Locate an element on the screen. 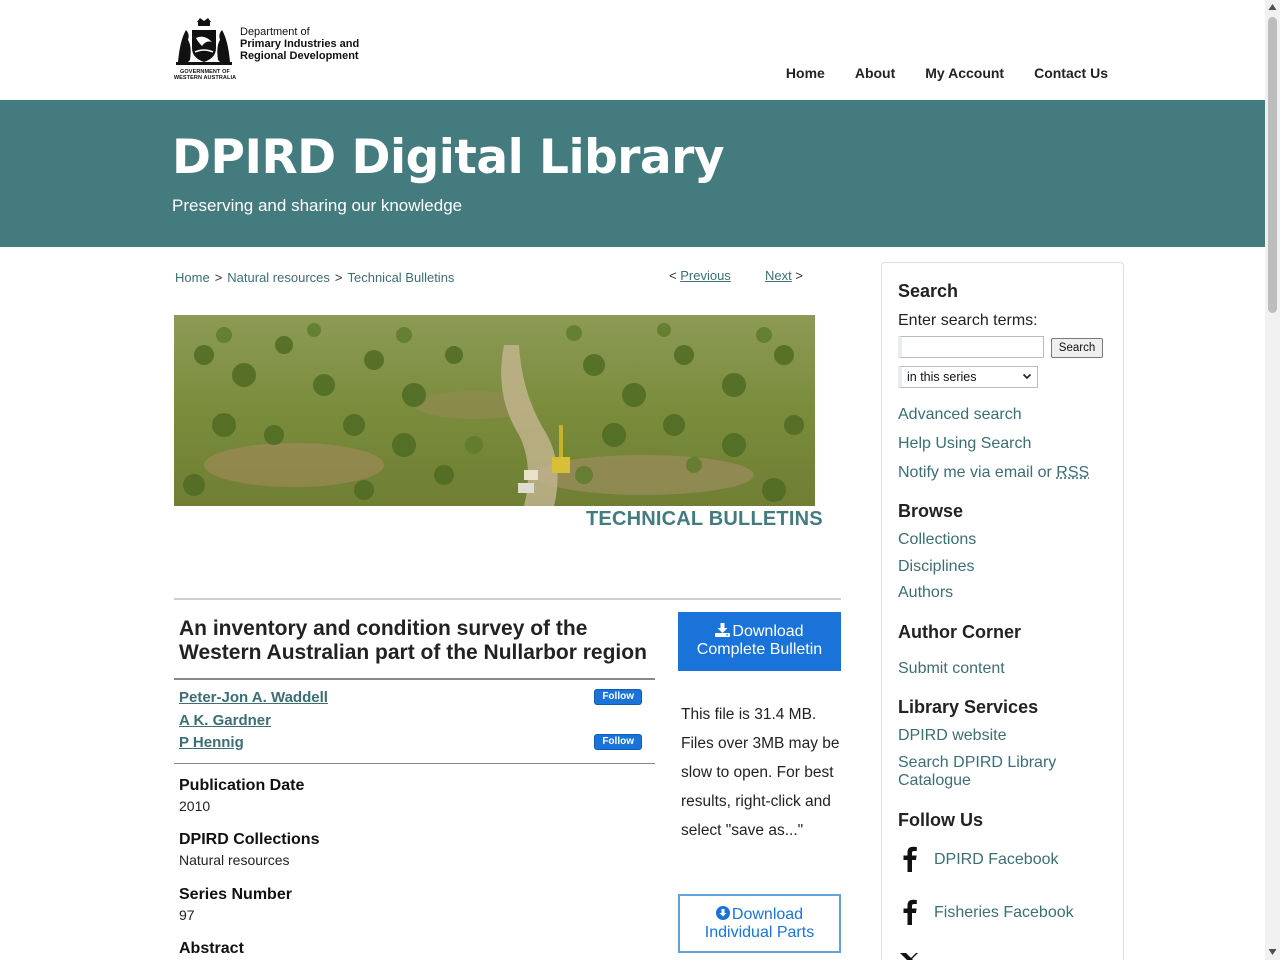  search-prompt: Enter search terms: is located at coordinates (968, 321).